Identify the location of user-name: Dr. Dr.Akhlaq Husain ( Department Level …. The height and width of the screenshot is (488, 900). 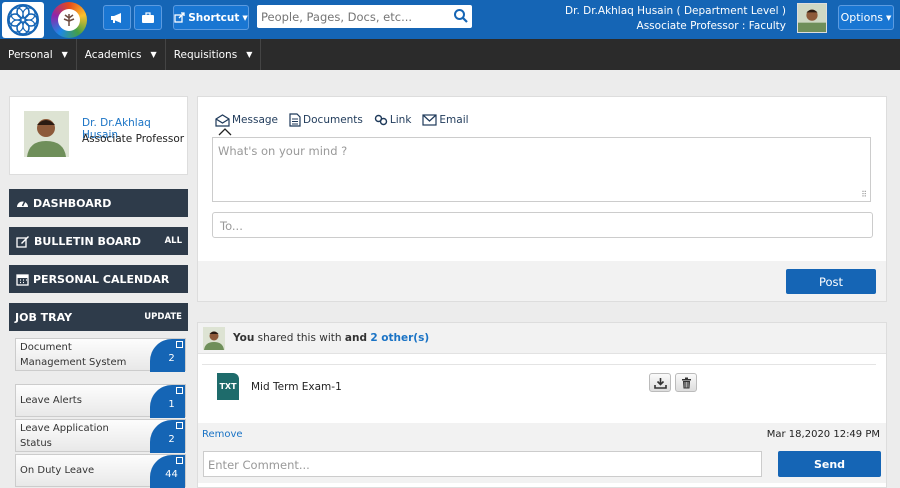
(675, 11).